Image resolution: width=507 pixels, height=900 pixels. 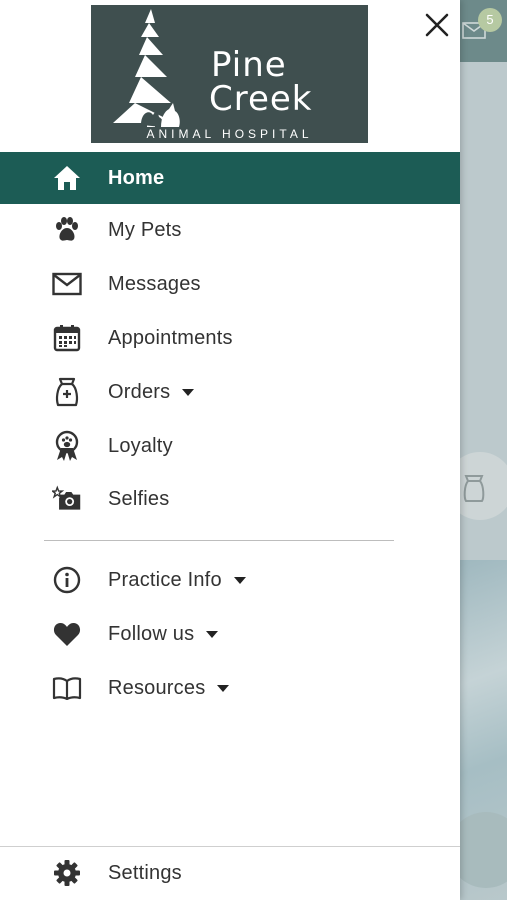 I want to click on menu-label-selfies: Selfies, so click(x=139, y=498).